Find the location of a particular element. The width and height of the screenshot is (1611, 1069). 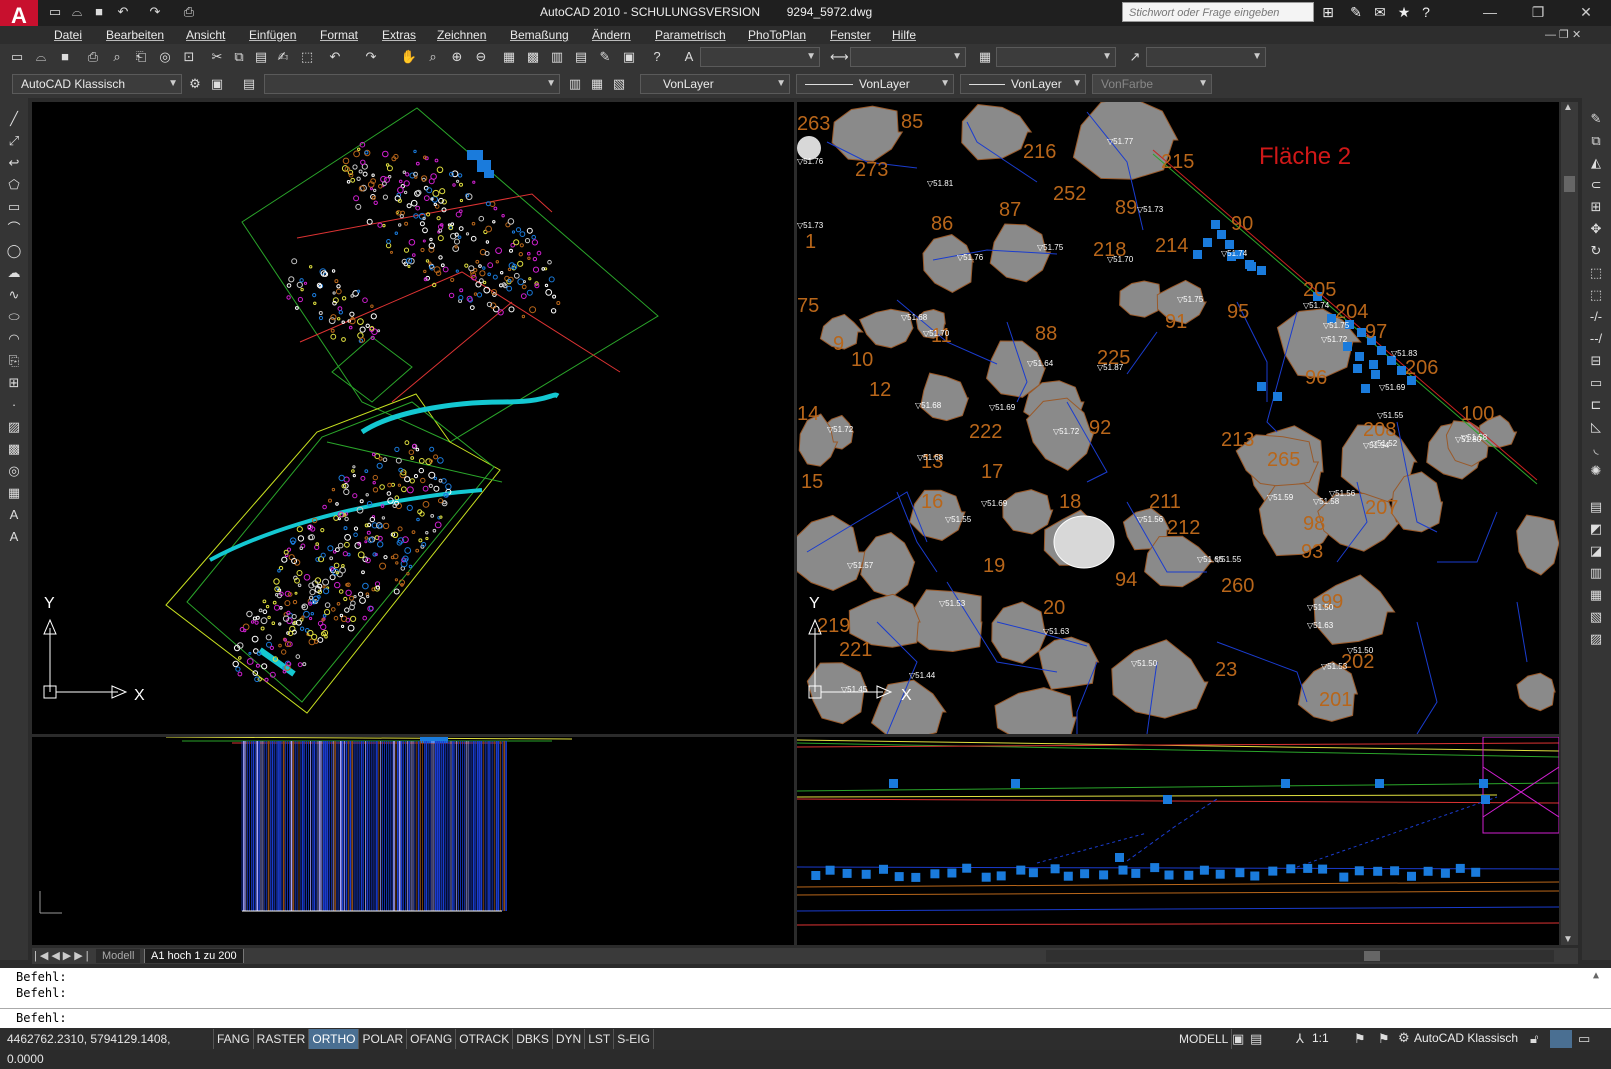

insert-block-icon: ⎘ is located at coordinates (14, 361).